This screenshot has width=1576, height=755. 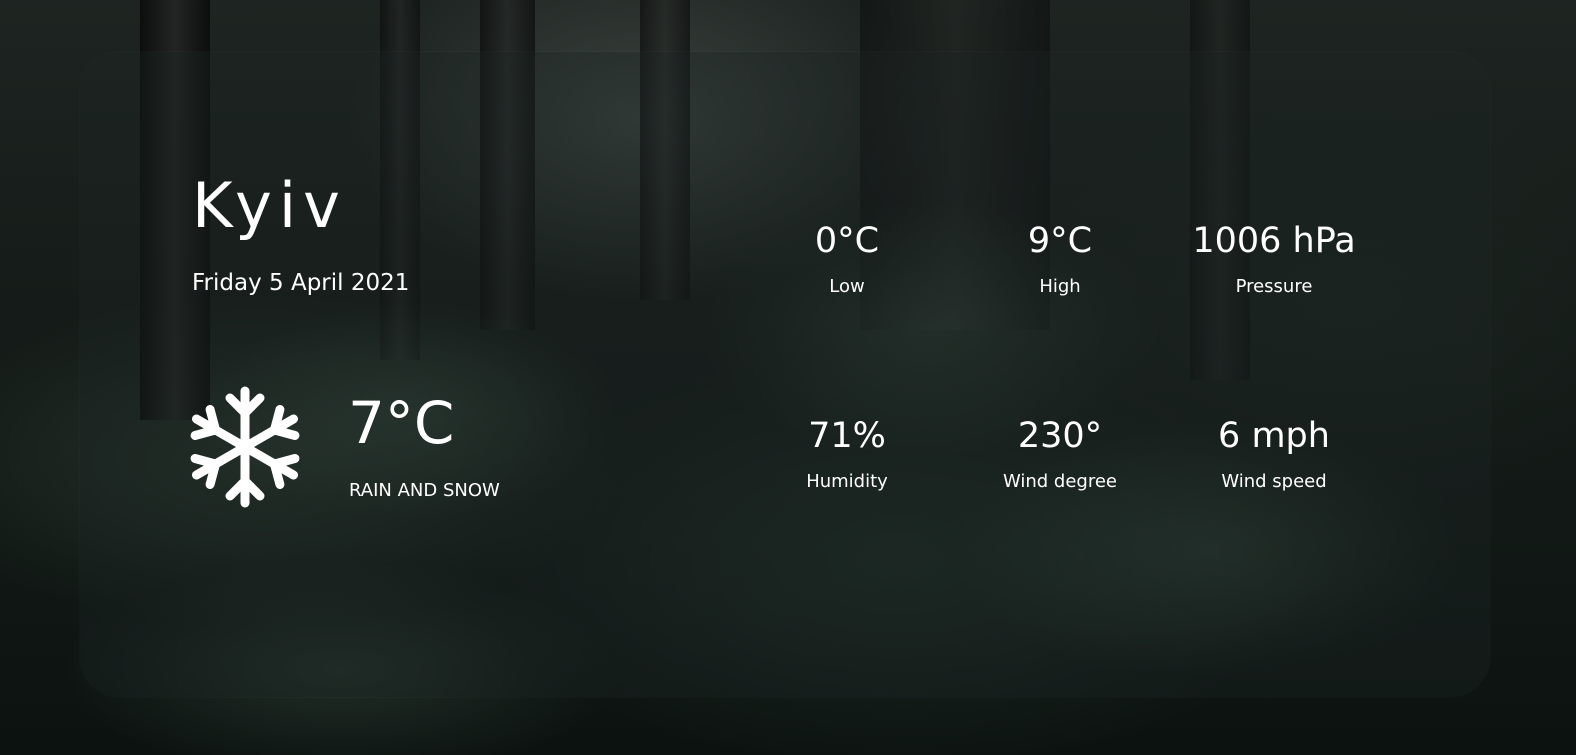 I want to click on stat-label: Humidity, so click(x=847, y=481).